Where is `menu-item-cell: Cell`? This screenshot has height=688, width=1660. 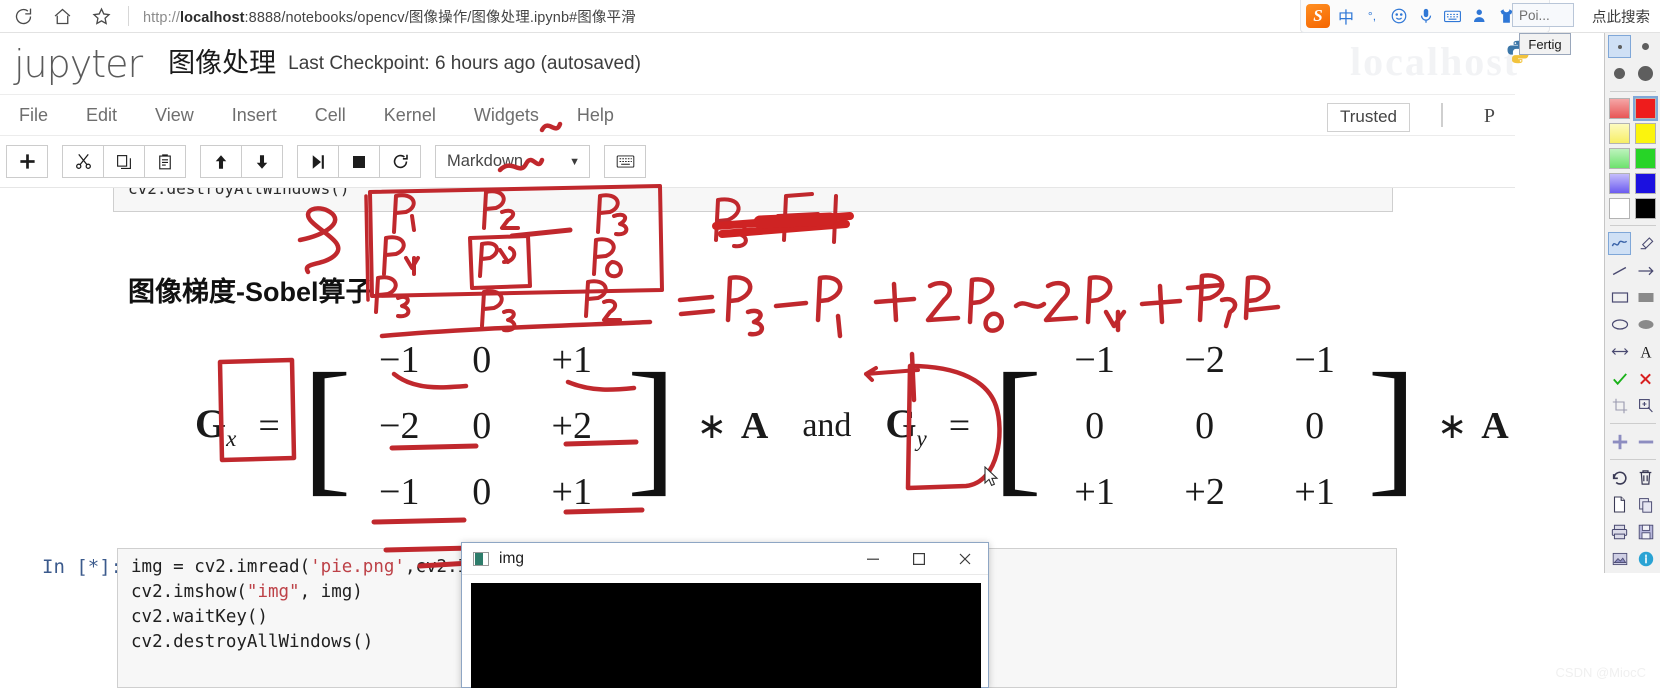
menu-item-cell: Cell is located at coordinates (330, 115).